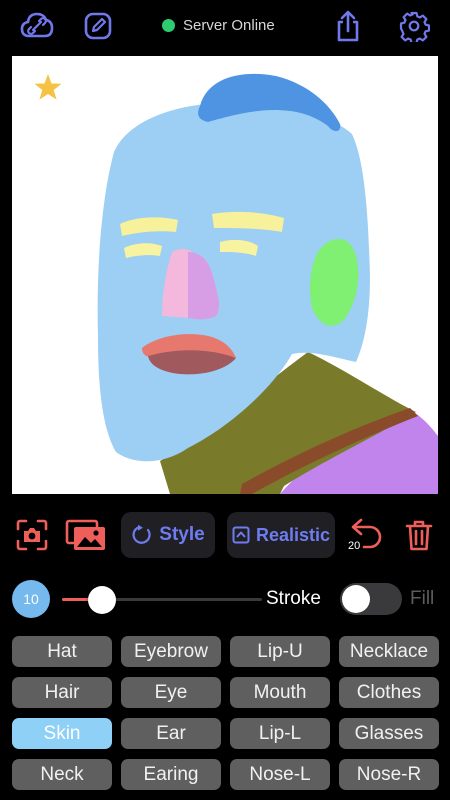 The height and width of the screenshot is (800, 450). I want to click on server-status: Server Online, so click(218, 25).